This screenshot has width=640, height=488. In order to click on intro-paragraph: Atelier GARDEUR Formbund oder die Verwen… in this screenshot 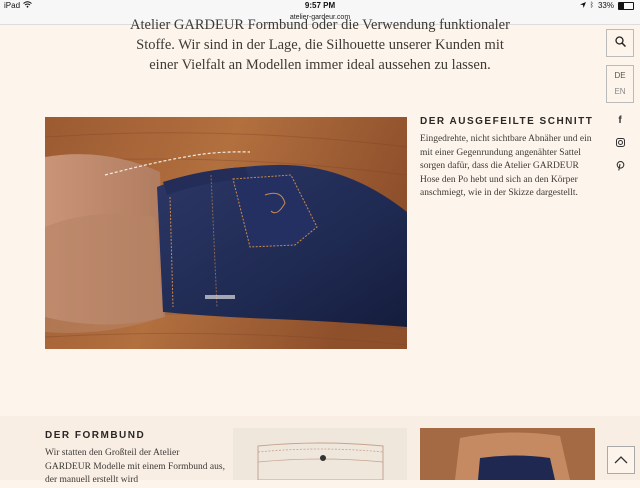, I will do `click(320, 45)`.